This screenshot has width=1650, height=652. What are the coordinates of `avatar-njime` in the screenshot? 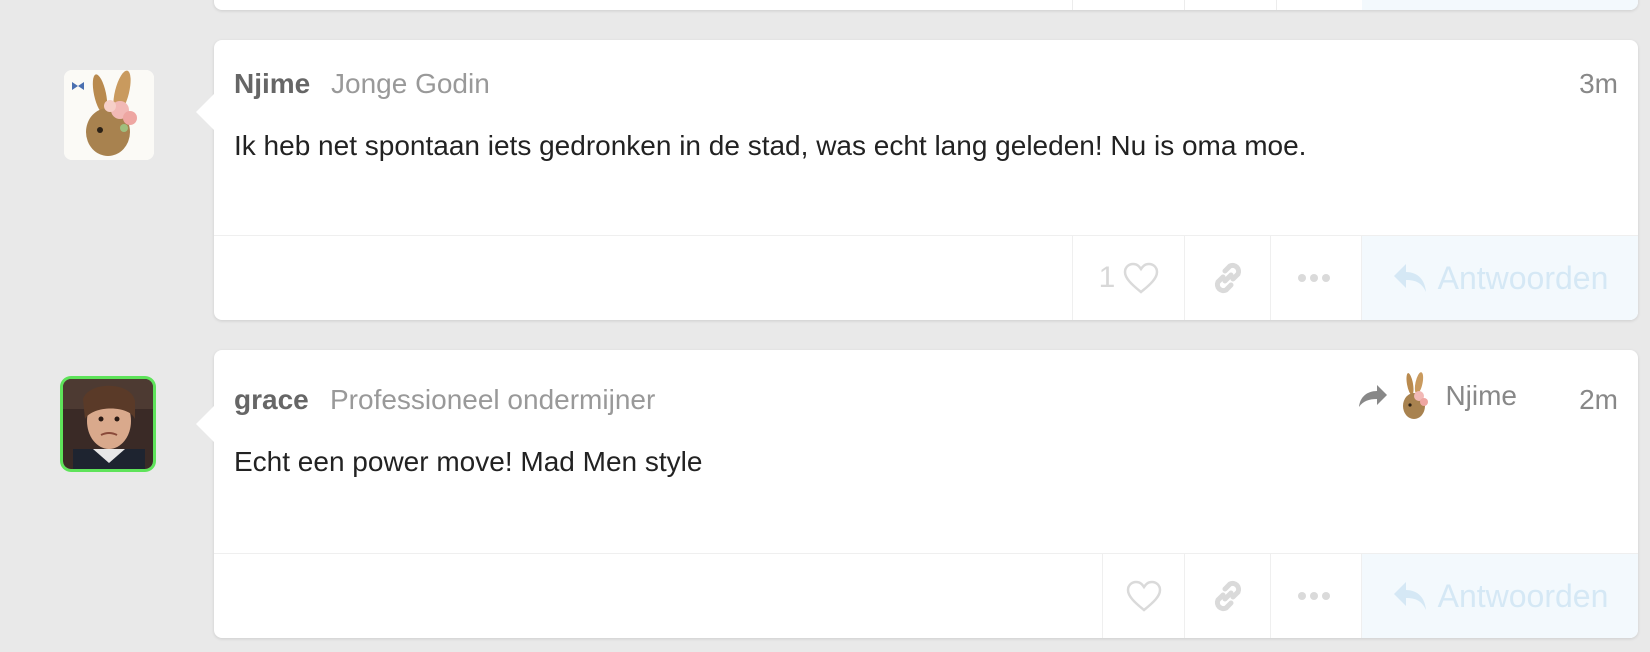 It's located at (109, 115).